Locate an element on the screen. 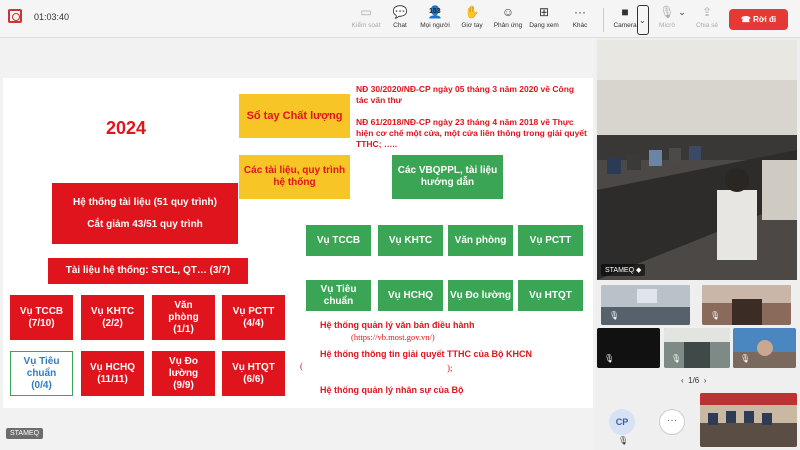  meeting-room-video is located at coordinates (697, 160).